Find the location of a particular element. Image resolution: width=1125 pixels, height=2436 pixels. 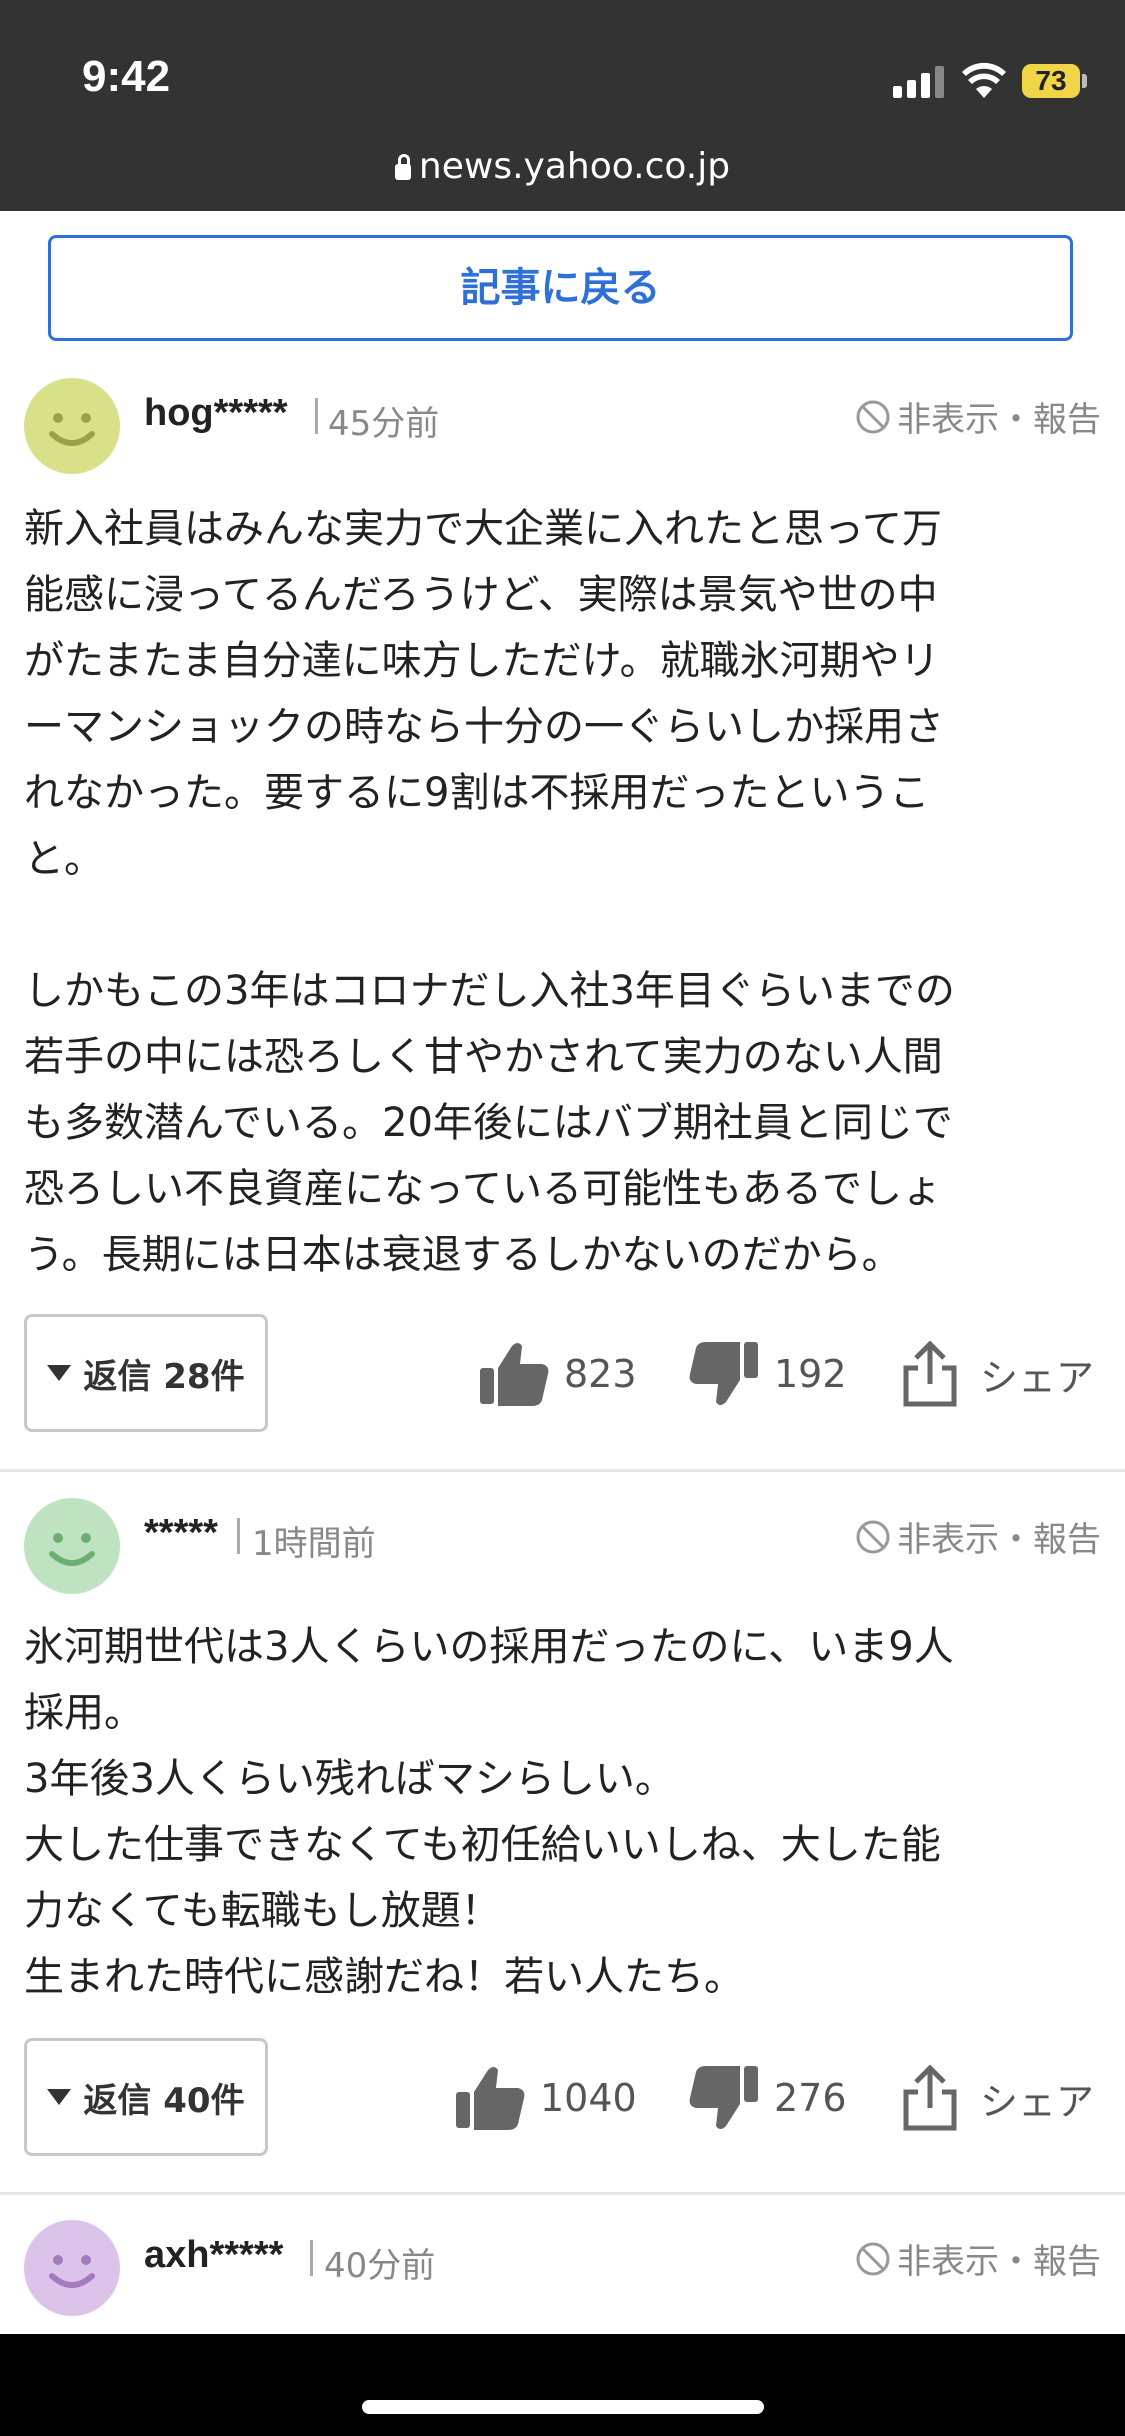

comment-time: 40分前 is located at coordinates (380, 2266).